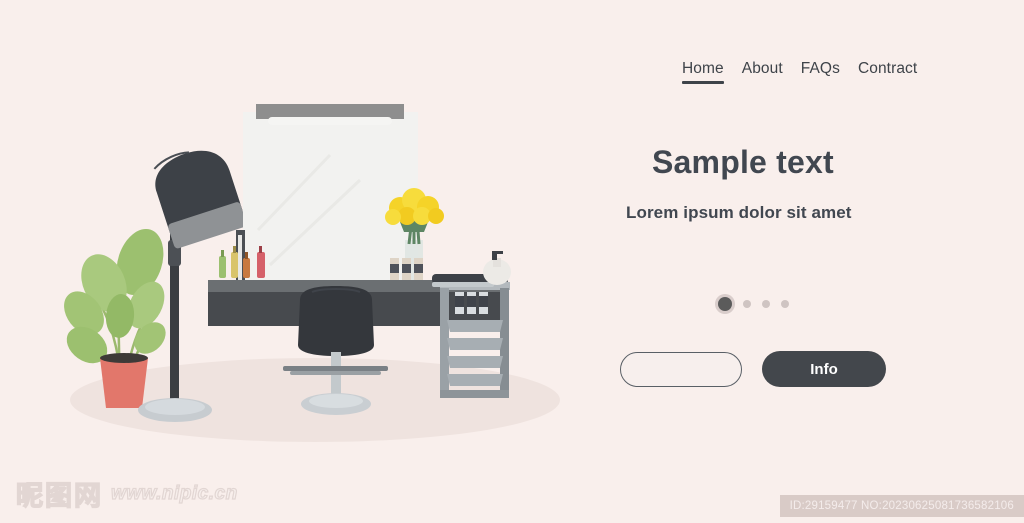  I want to click on nav-item-about: About, so click(762, 71).